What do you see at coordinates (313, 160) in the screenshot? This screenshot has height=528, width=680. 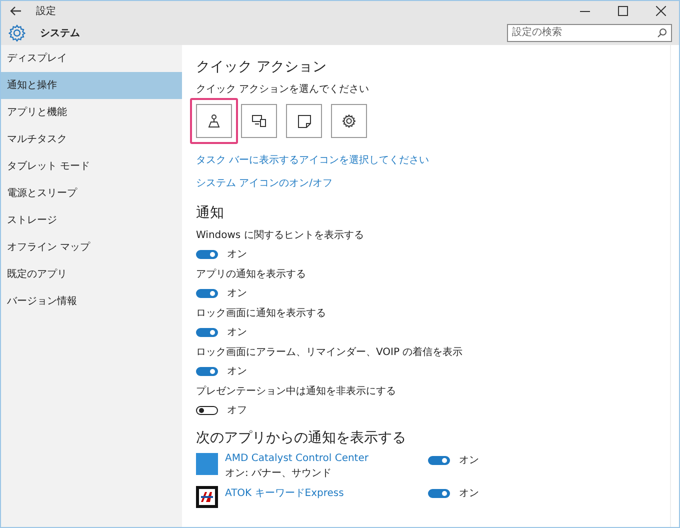 I see `settings-link: タスク バーに表示するアイコンを選択してください` at bounding box center [313, 160].